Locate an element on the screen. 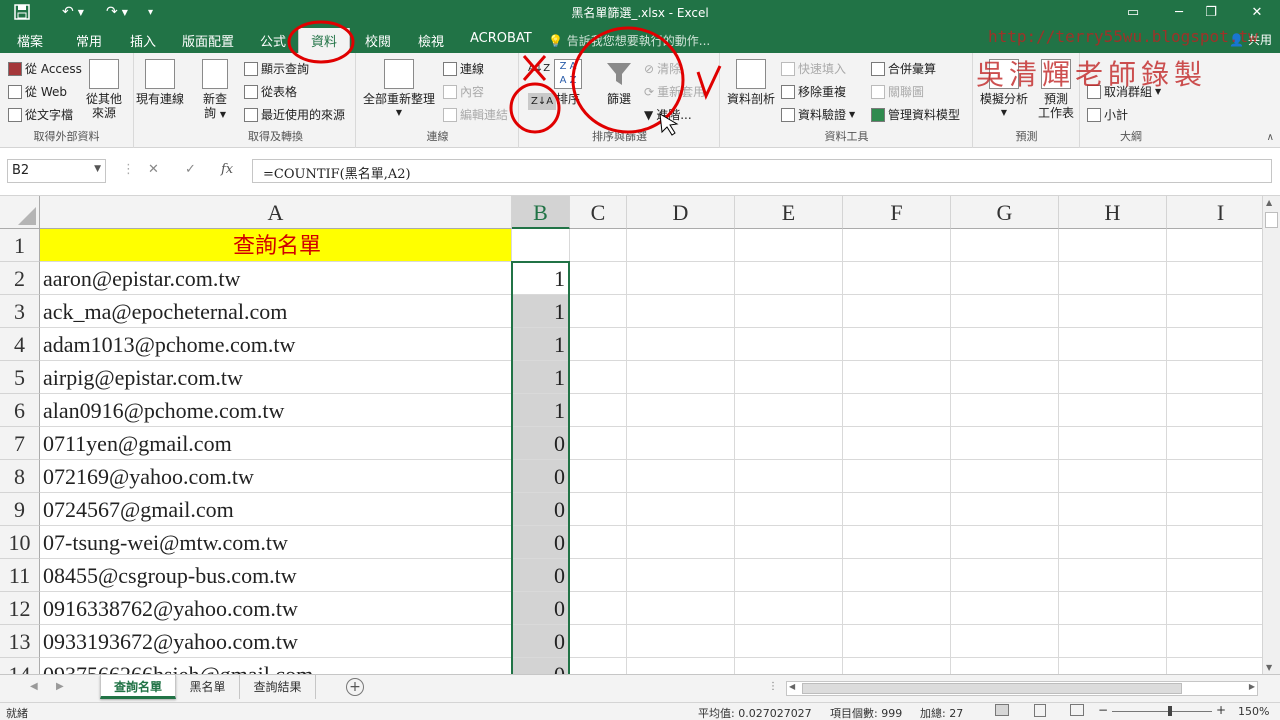 This screenshot has height=720, width=1280. name-box: B2 ▼ is located at coordinates (56, 171).